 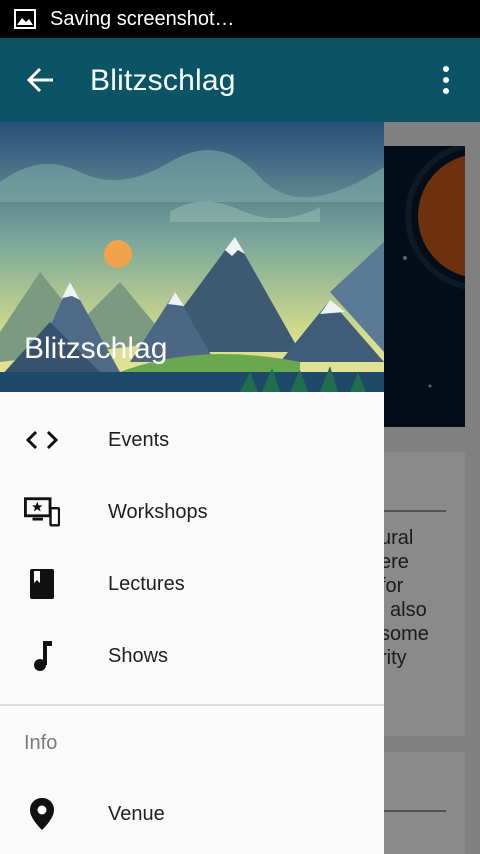 I want to click on drawer-item-events: Events, so click(x=192, y=440).